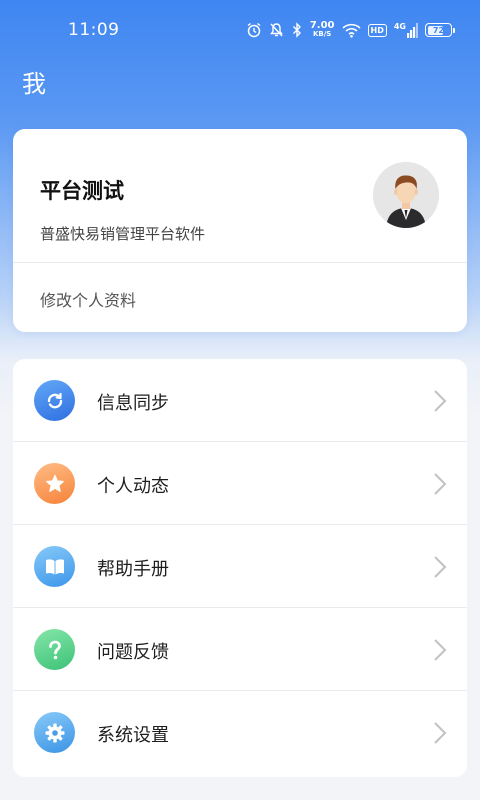 The height and width of the screenshot is (800, 480). What do you see at coordinates (54, 566) in the screenshot?
I see `book-icon` at bounding box center [54, 566].